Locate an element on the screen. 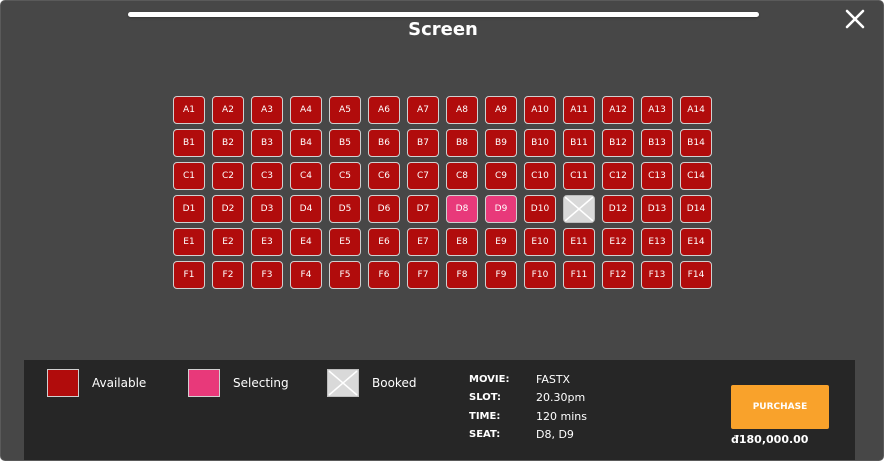 This screenshot has height=461, width=884. seat: A10 is located at coordinates (540, 110).